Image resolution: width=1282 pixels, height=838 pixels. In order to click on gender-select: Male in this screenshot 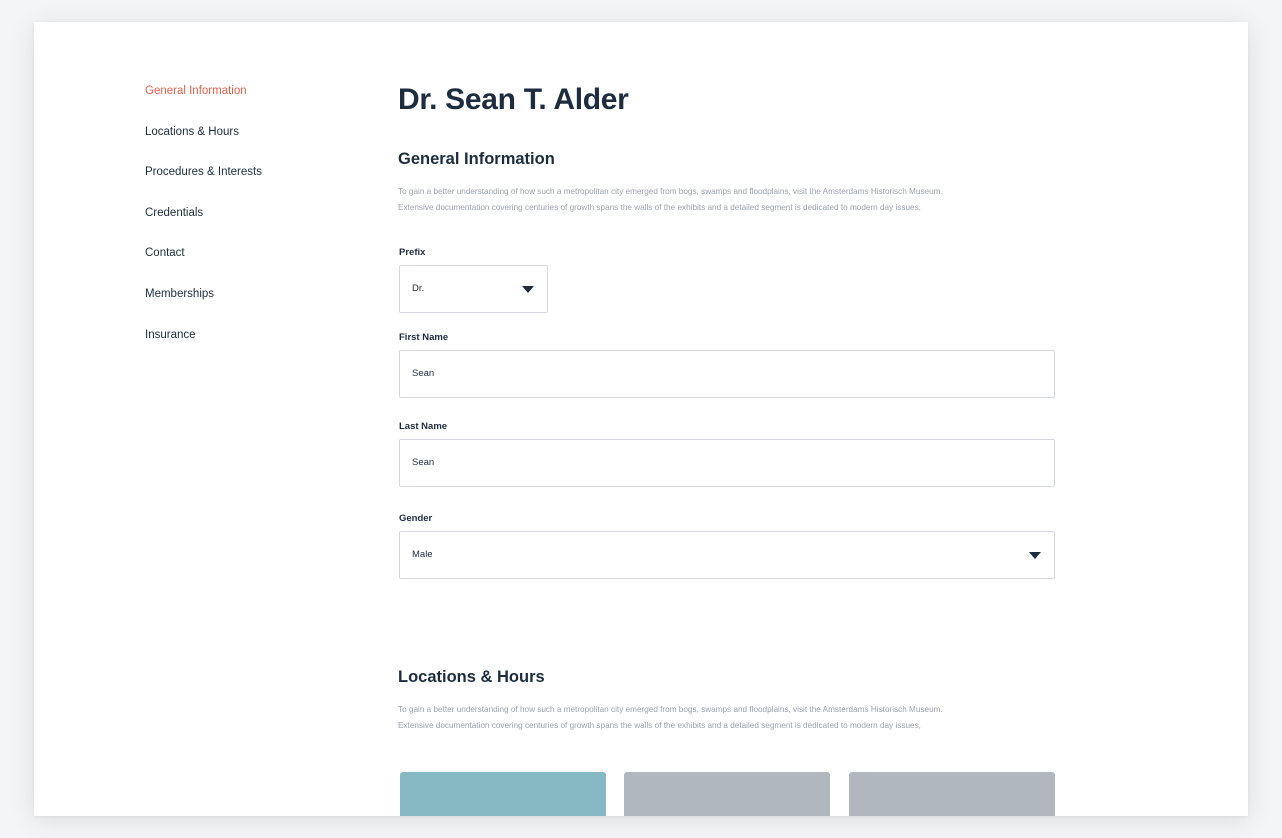, I will do `click(727, 555)`.